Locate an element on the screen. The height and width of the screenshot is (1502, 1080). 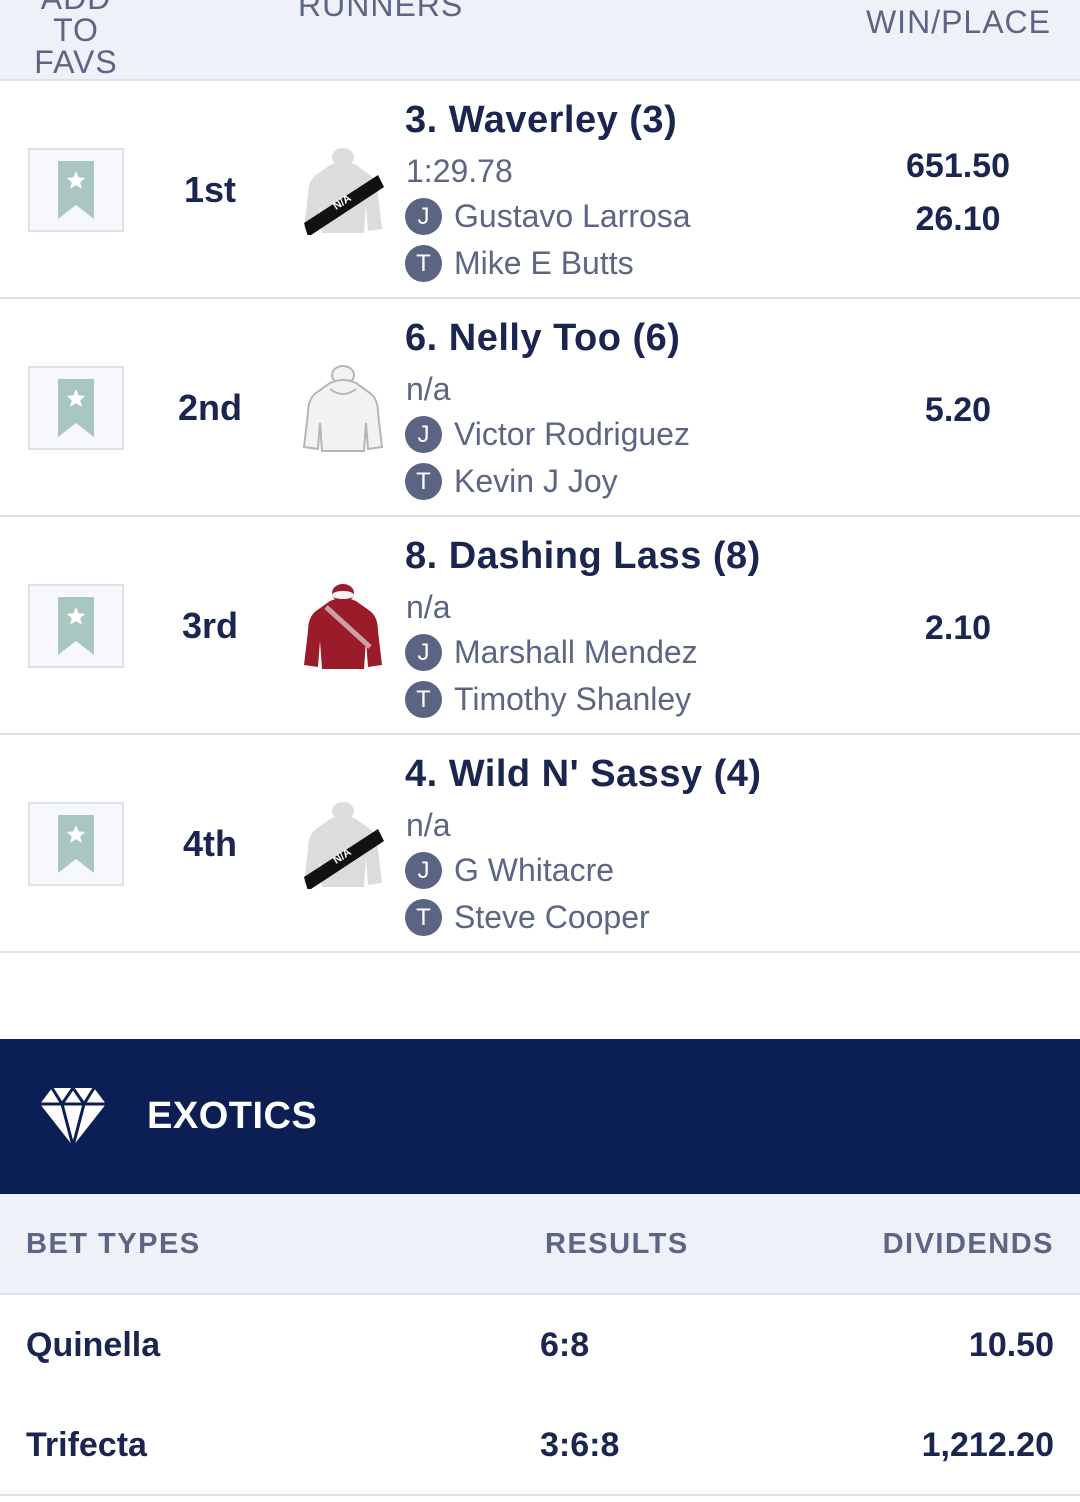
jockey-name: Gustavo Larrosa is located at coordinates (572, 216).